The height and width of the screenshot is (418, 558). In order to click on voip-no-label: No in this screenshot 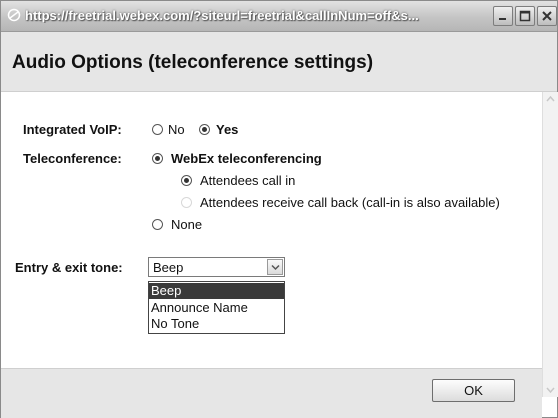, I will do `click(176, 129)`.